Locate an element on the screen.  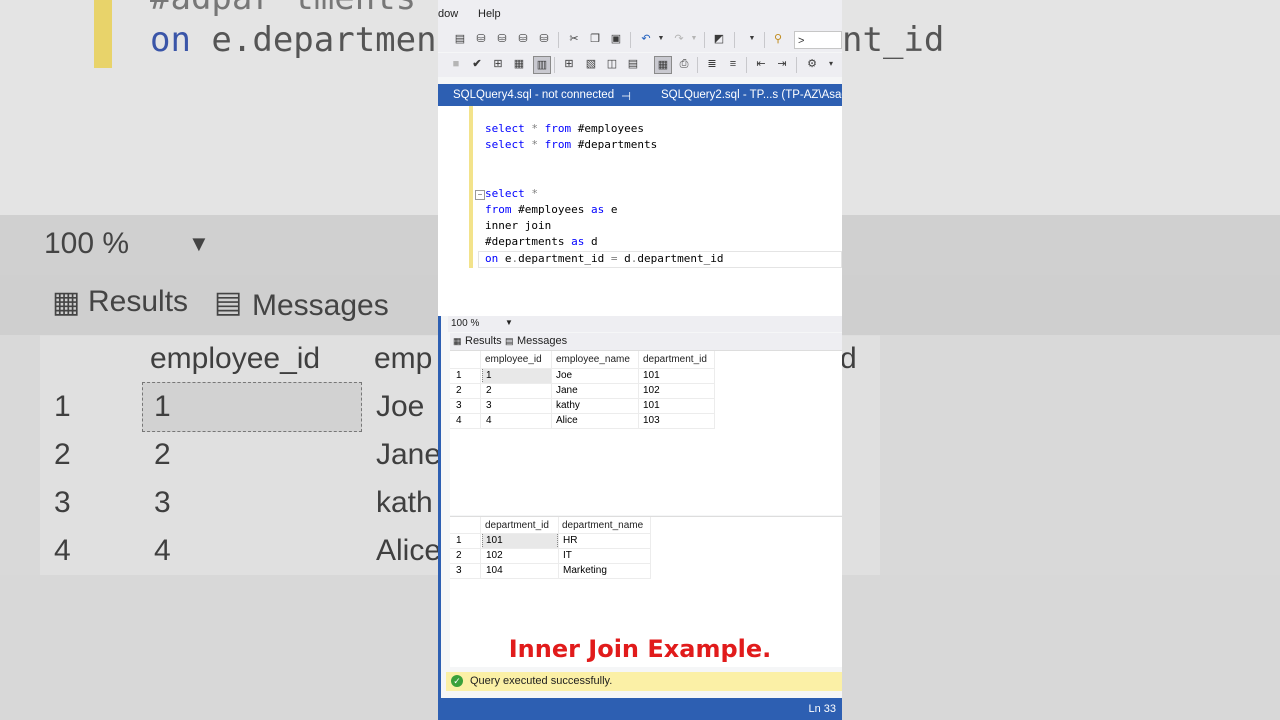
grid-cell: Joe is located at coordinates (564, 375).